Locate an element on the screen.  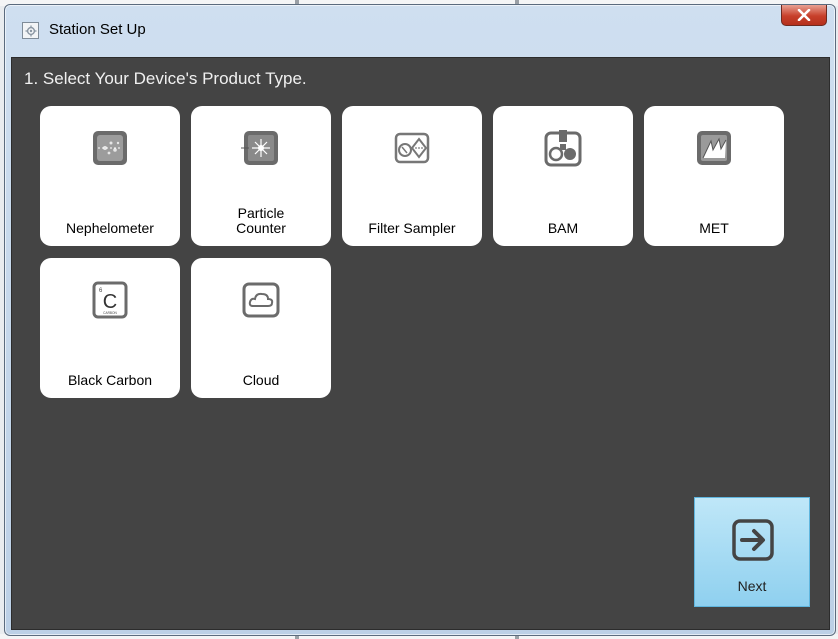
tile-particle-counter: Particle Counter is located at coordinates (261, 176).